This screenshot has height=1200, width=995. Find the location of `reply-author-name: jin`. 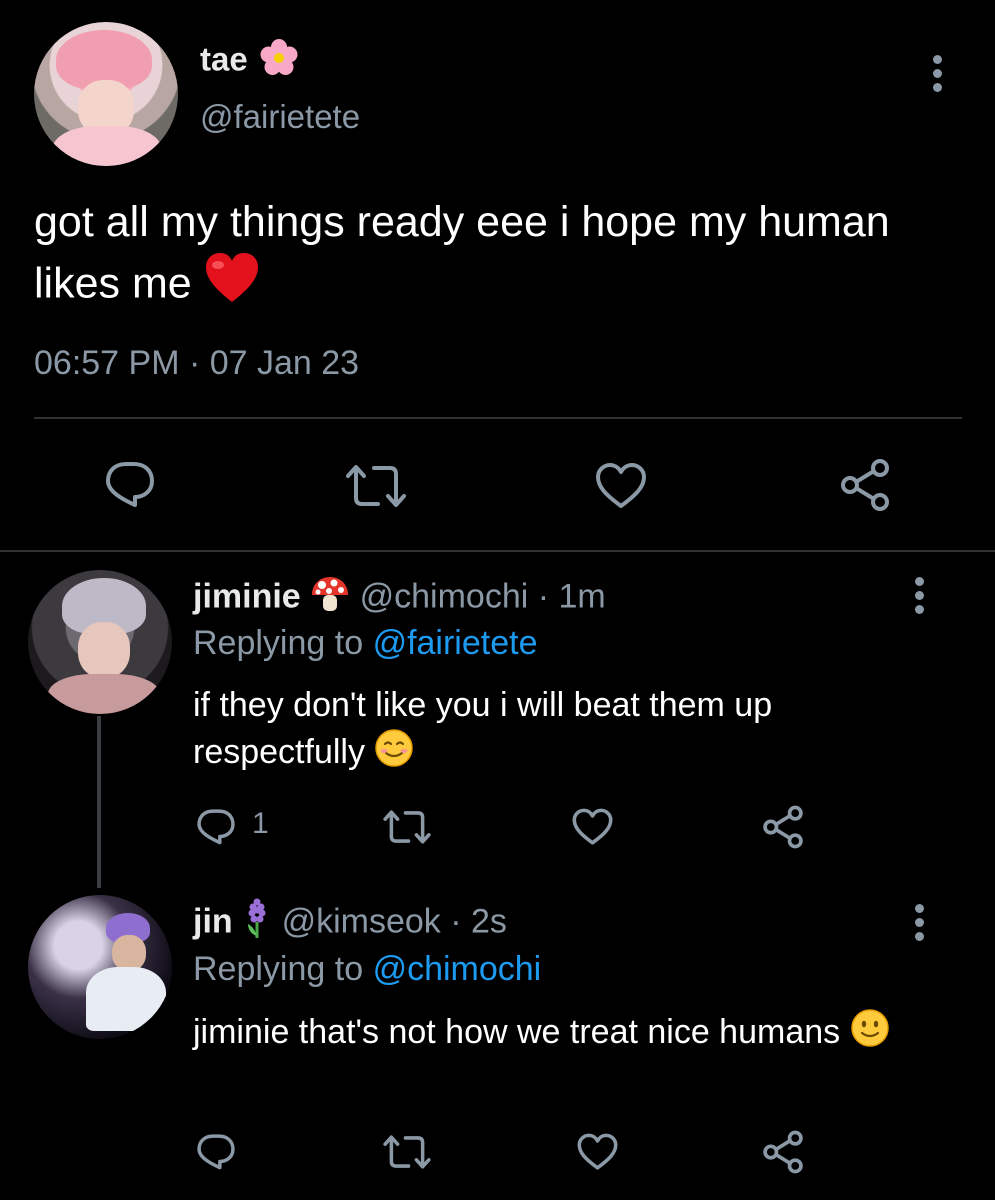

reply-author-name: jin is located at coordinates (213, 921).